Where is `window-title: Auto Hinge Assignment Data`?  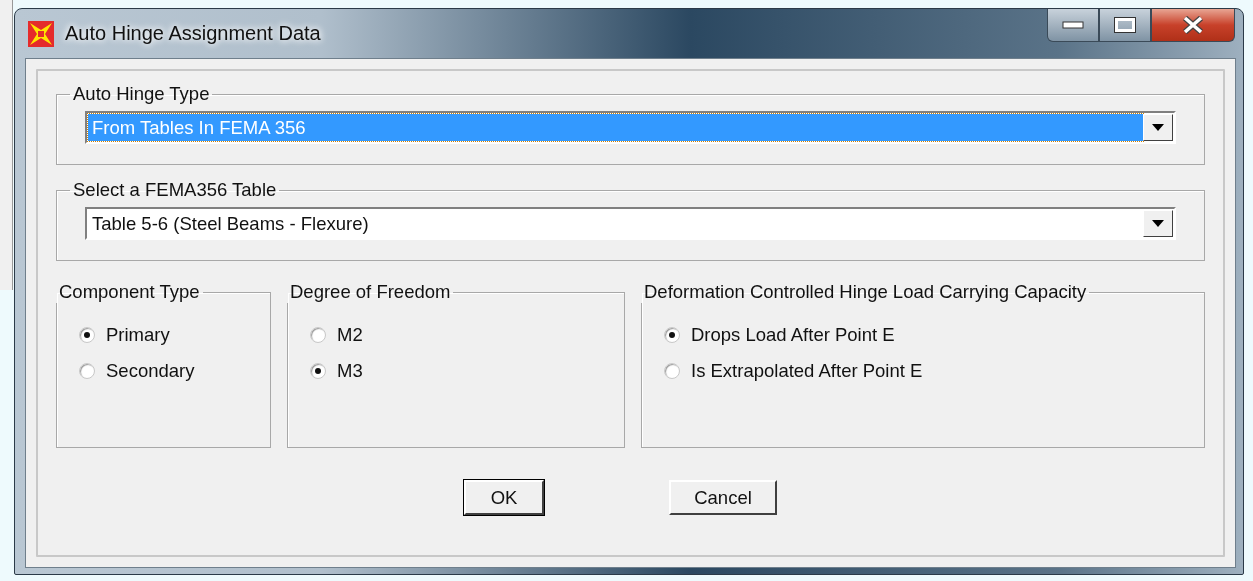 window-title: Auto Hinge Assignment Data is located at coordinates (193, 33).